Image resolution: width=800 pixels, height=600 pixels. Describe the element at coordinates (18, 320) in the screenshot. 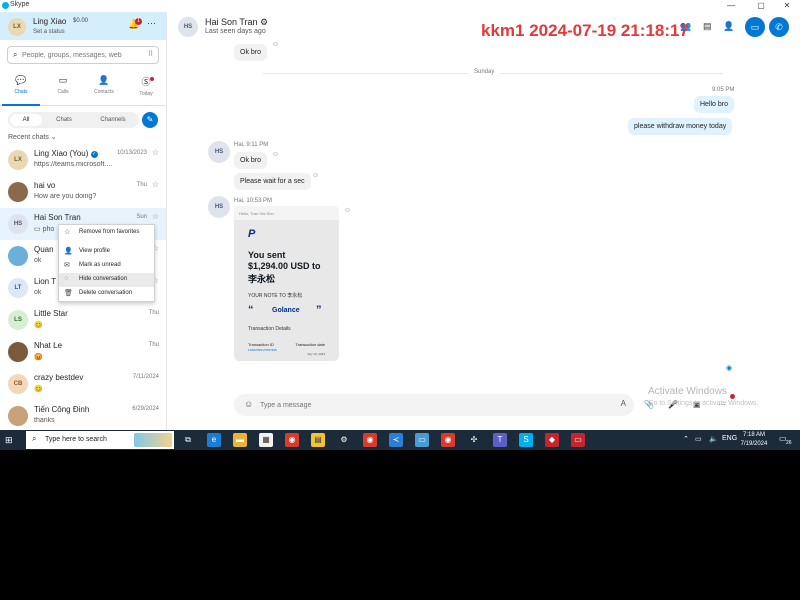

I see `avatar: LS` at that location.